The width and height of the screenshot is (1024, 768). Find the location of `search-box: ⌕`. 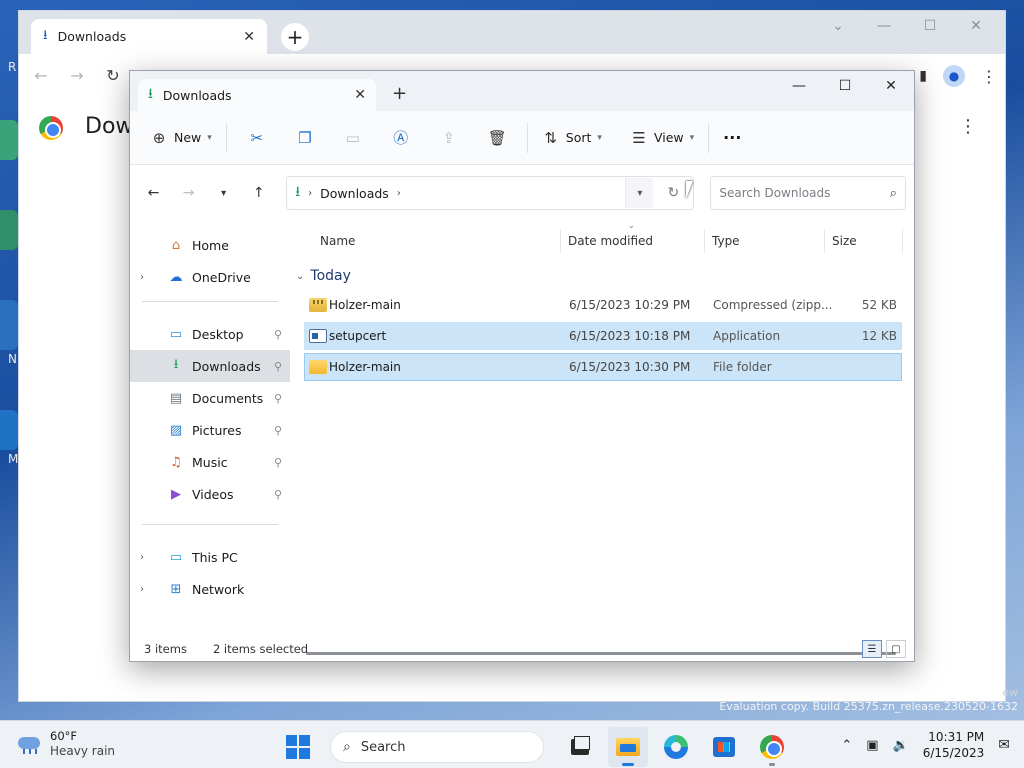

search-box: ⌕ is located at coordinates (808, 193).